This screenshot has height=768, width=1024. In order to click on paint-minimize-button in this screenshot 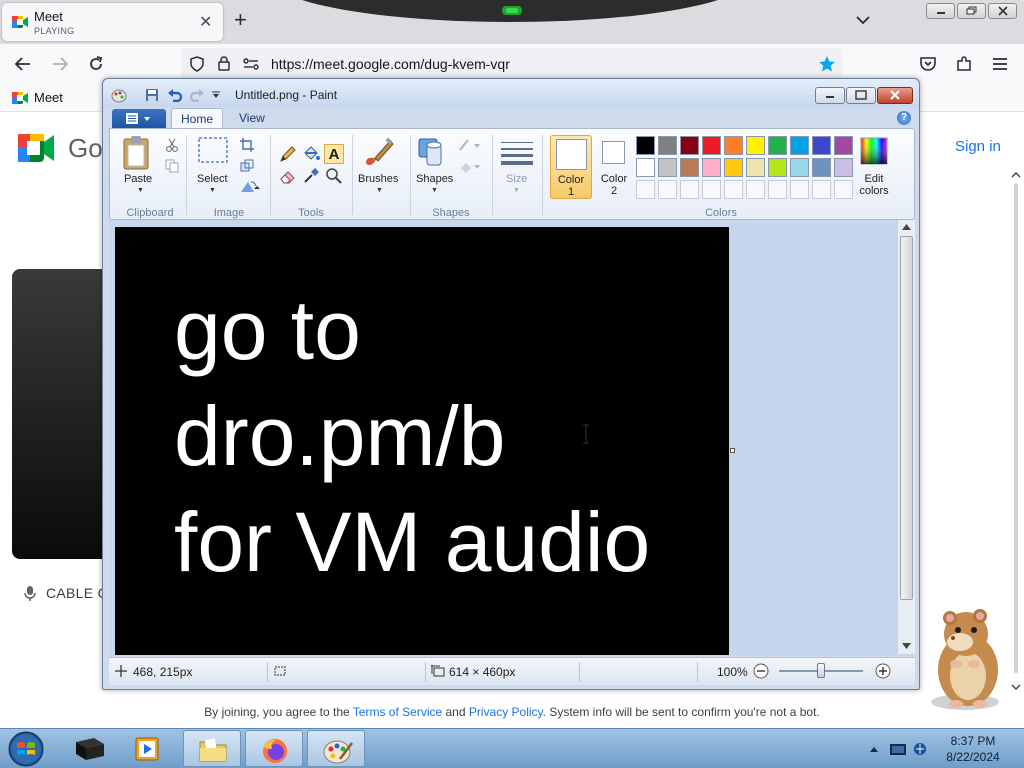, I will do `click(830, 95)`.